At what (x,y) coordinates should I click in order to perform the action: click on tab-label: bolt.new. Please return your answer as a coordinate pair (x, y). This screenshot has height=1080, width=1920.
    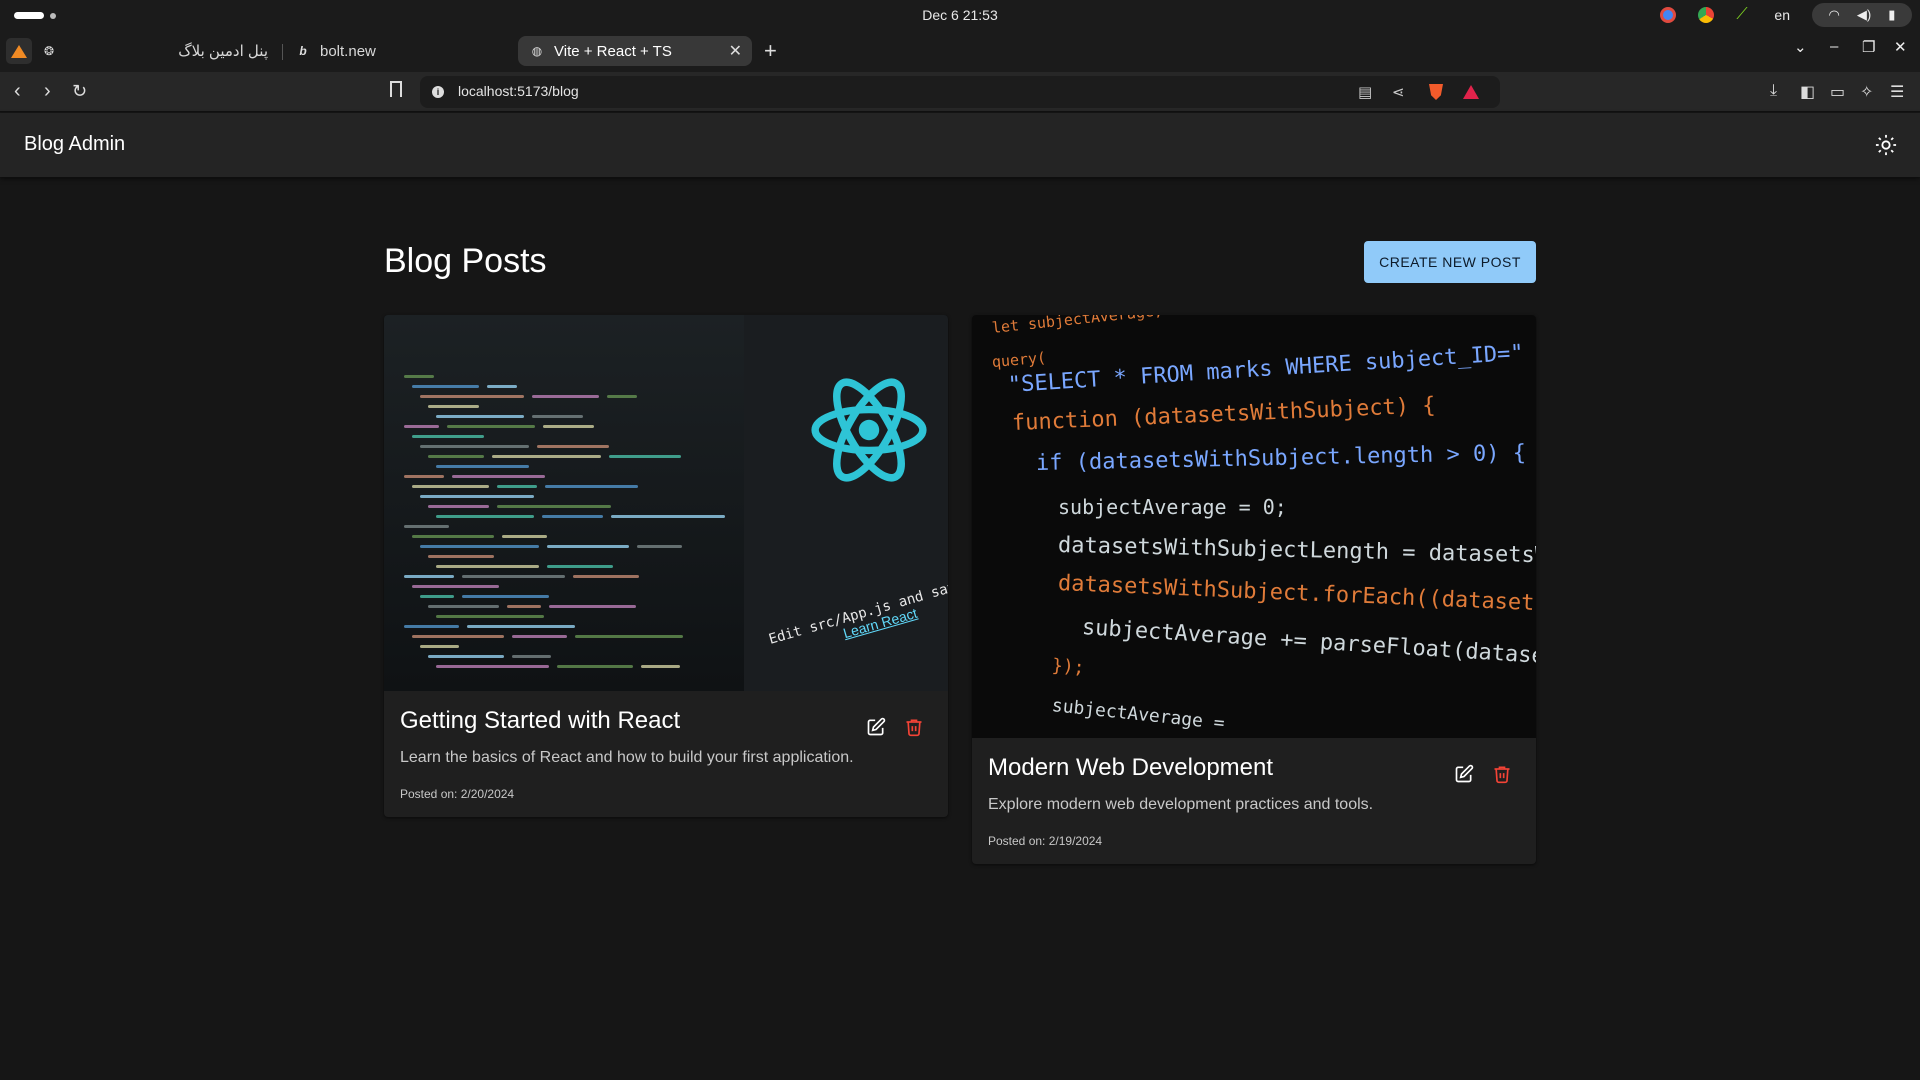
    Looking at the image, I should click on (348, 51).